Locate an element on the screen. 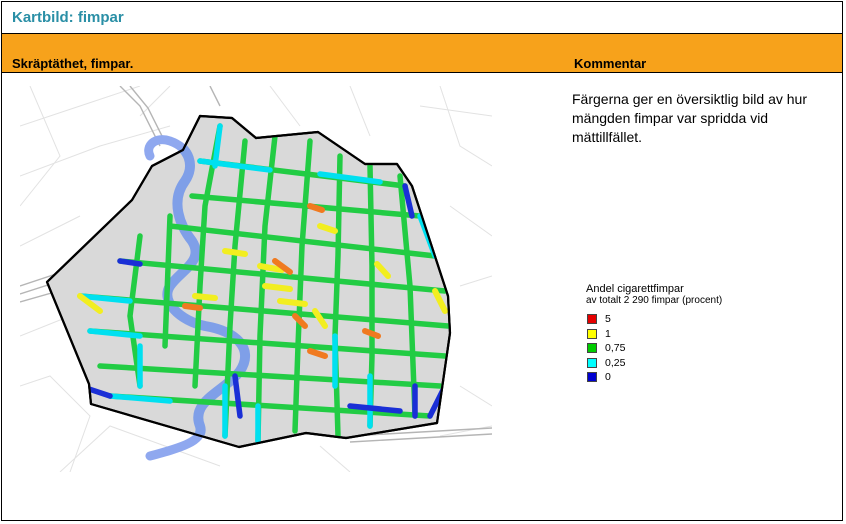 The image size is (846, 524). legend-item: 0,75 is located at coordinates (654, 348).